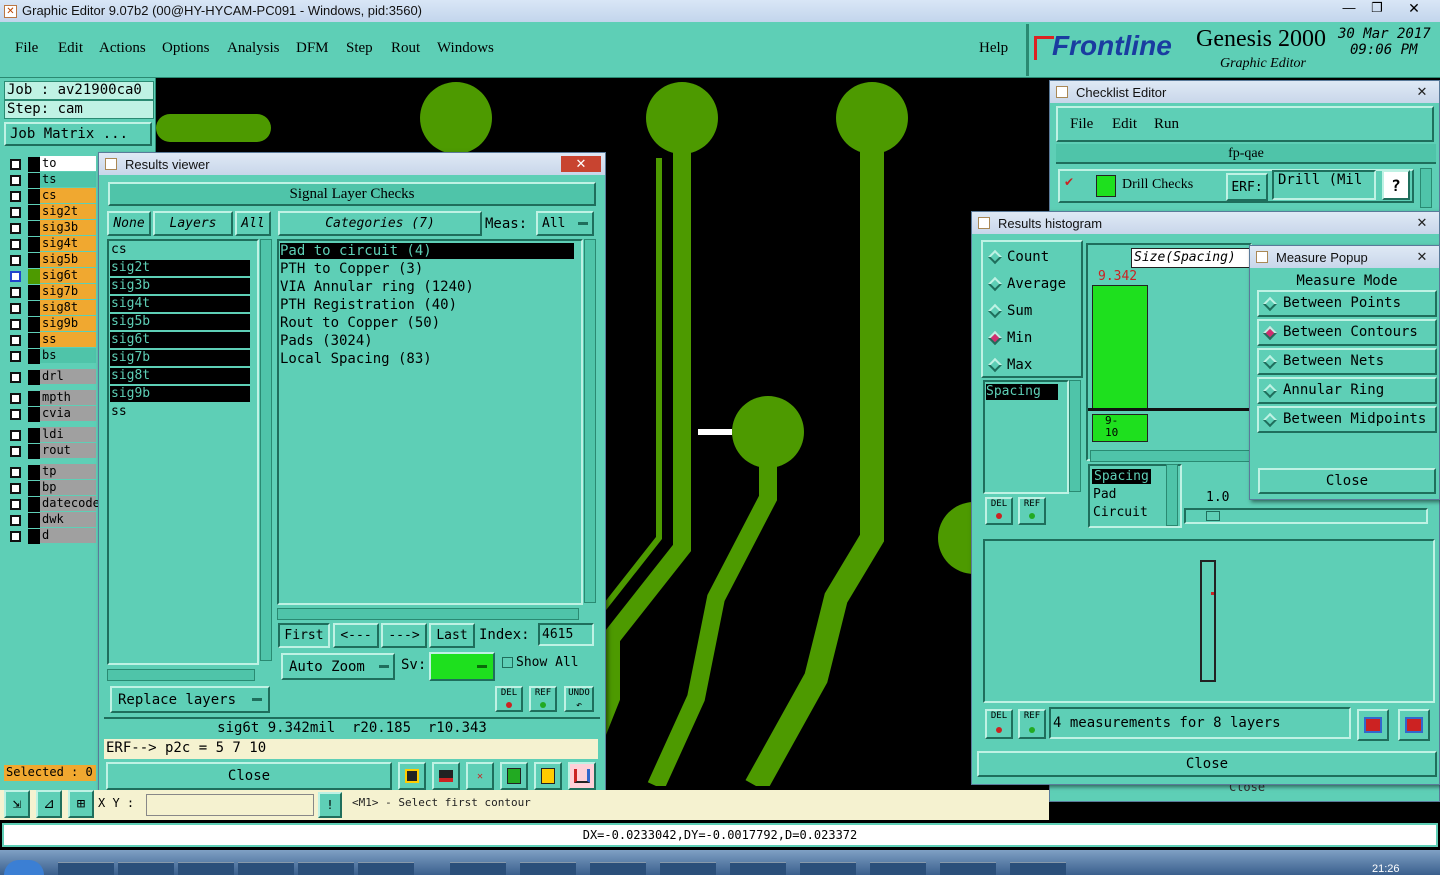 The height and width of the screenshot is (875, 1440). I want to click on category-scrollbar, so click(590, 421).